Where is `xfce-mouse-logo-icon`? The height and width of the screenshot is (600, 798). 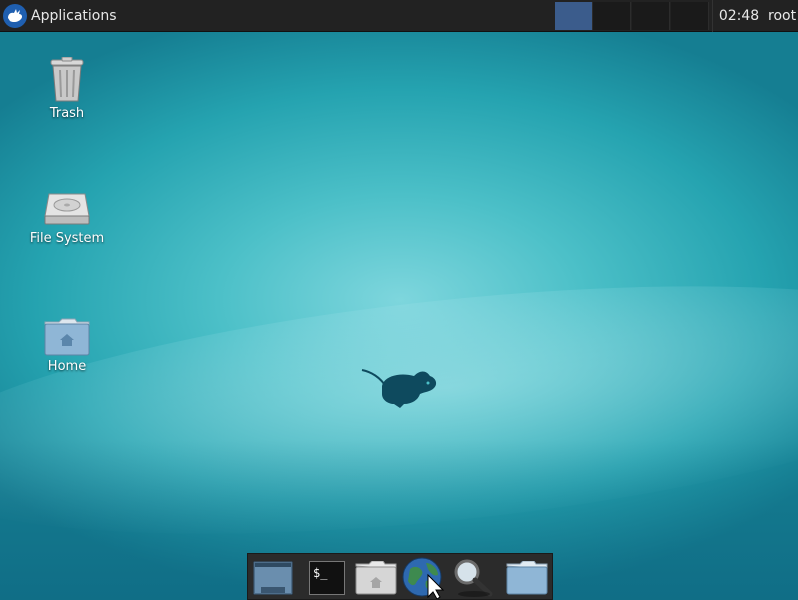
xfce-mouse-logo-icon is located at coordinates (399, 388).